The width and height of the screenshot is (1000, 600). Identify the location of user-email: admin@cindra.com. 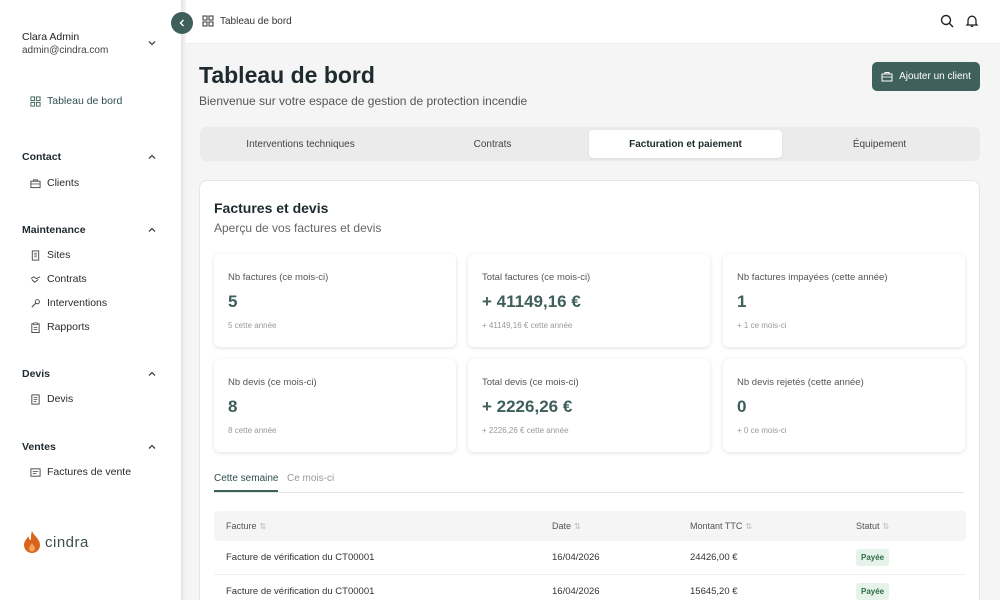
(65, 50).